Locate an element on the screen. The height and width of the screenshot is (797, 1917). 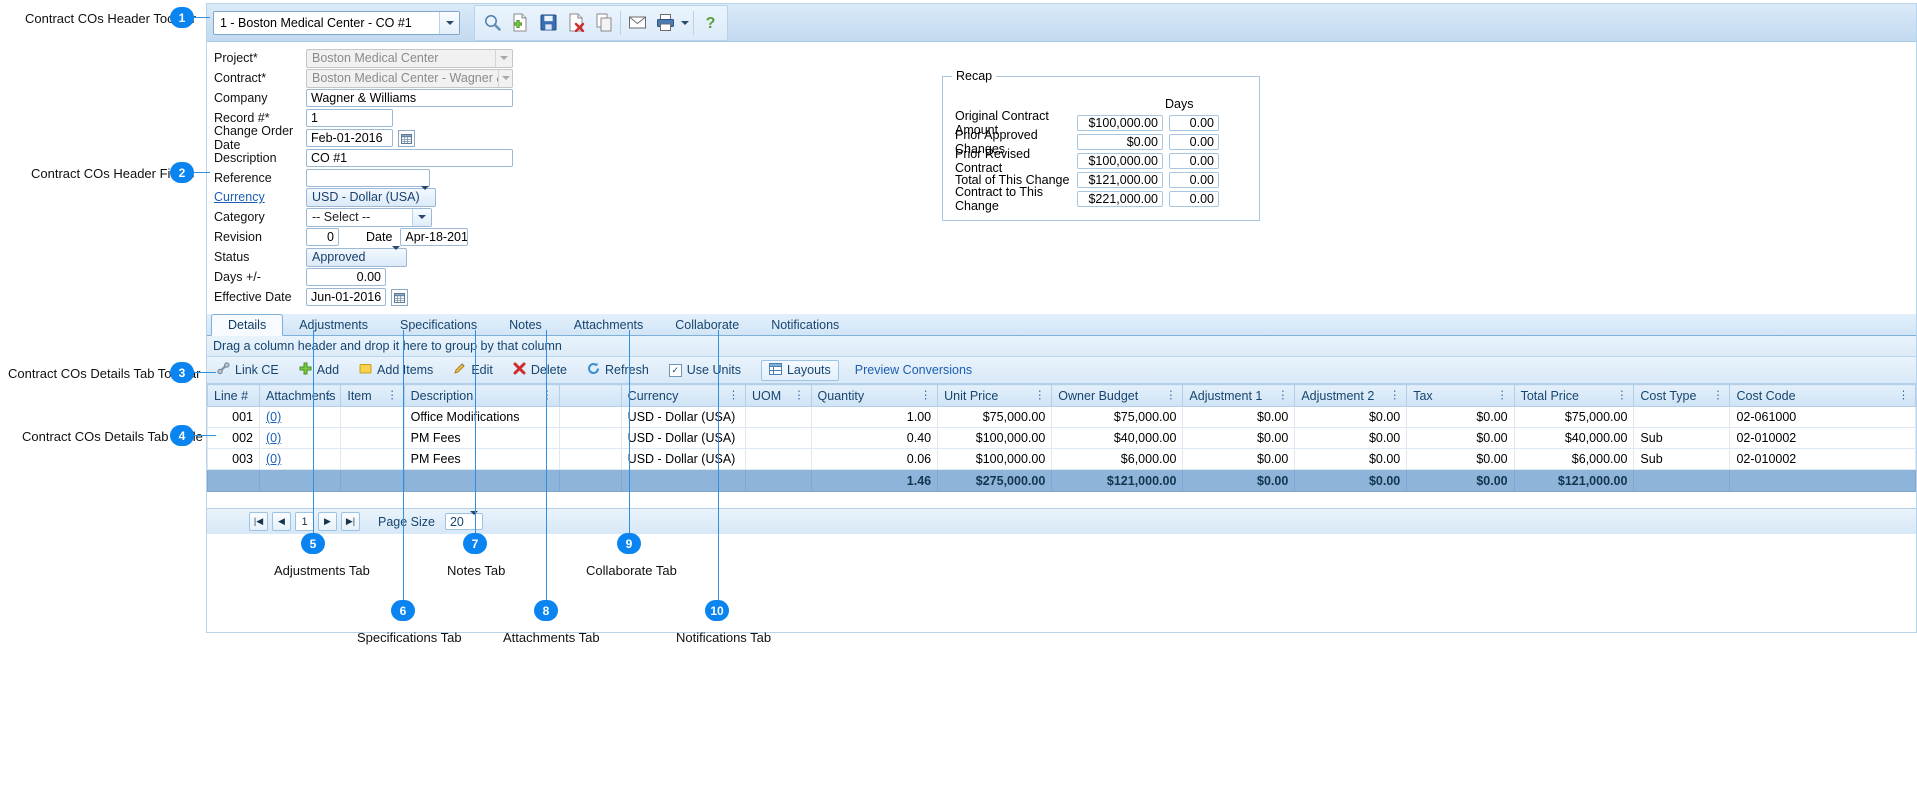
revision-input: 0 is located at coordinates (322, 237).